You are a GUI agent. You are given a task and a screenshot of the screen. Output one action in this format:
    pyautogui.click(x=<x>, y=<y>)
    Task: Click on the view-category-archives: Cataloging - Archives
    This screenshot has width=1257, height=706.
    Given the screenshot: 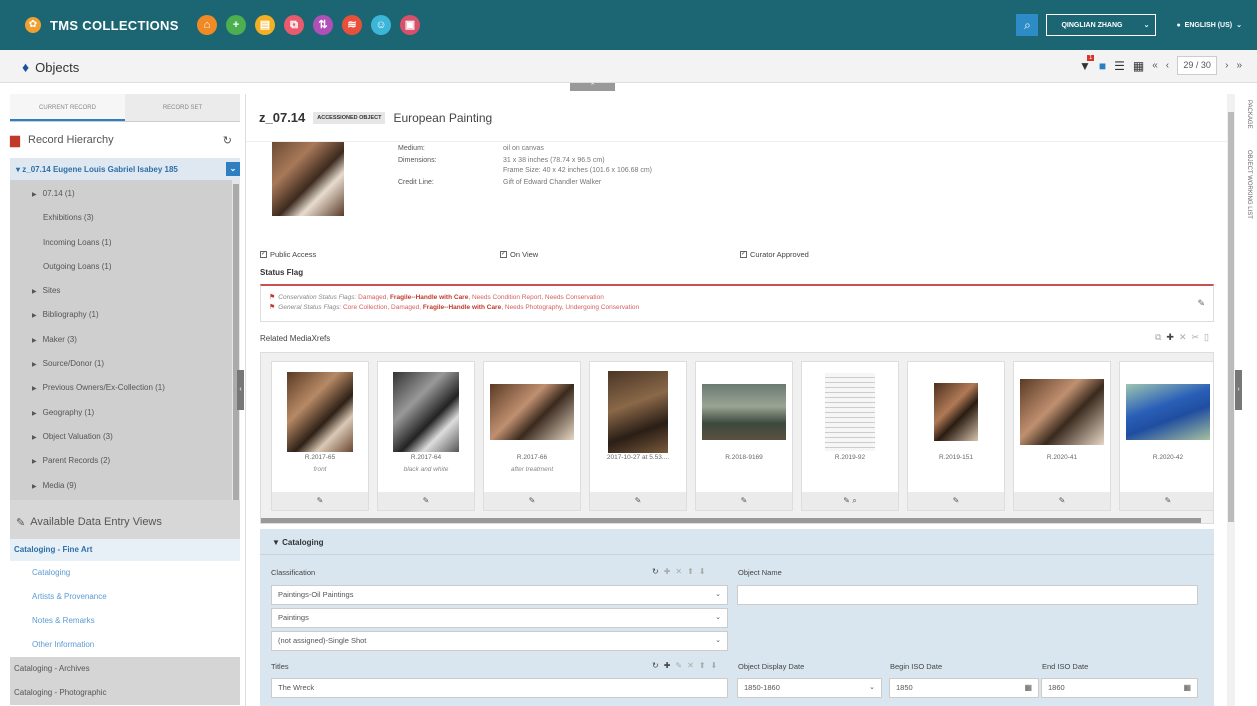 What is the action you would take?
    pyautogui.click(x=125, y=669)
    